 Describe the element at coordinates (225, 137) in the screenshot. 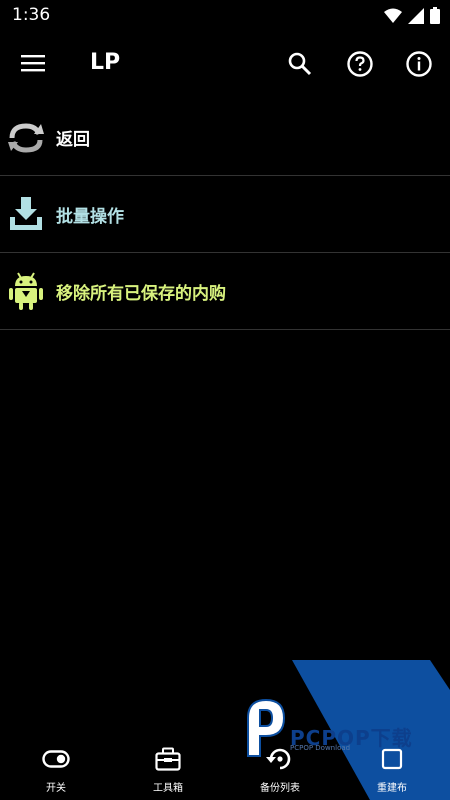

I see `list-item-back: 返回` at that location.